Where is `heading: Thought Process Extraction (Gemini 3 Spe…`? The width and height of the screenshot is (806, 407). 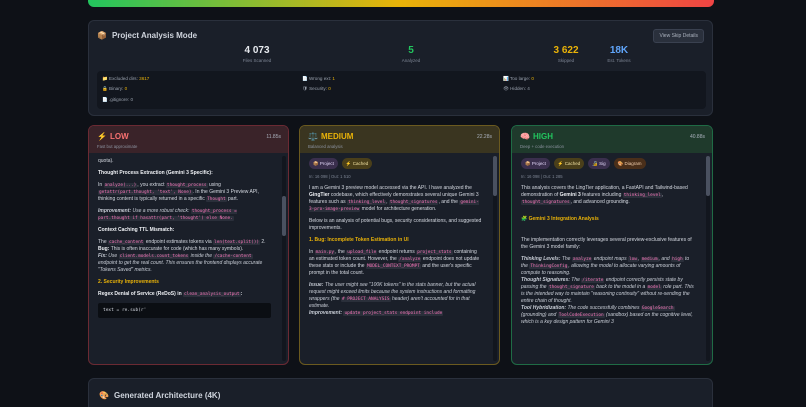
heading: Thought Process Extraction (Gemini 3 Spe… is located at coordinates (155, 173).